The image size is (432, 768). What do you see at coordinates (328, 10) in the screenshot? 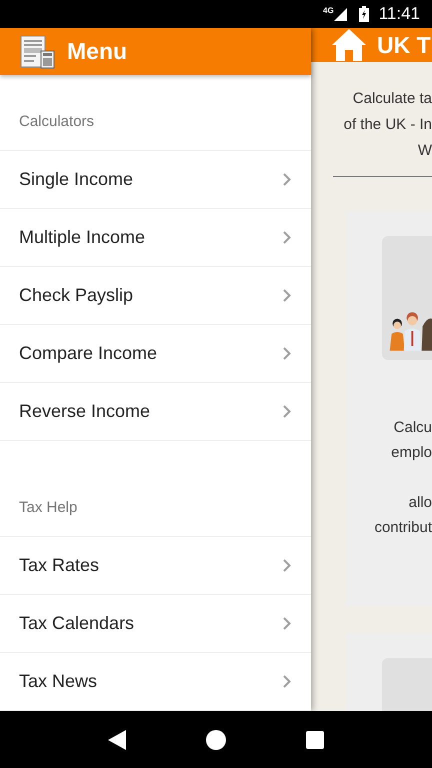
I see `network-type: 4G` at bounding box center [328, 10].